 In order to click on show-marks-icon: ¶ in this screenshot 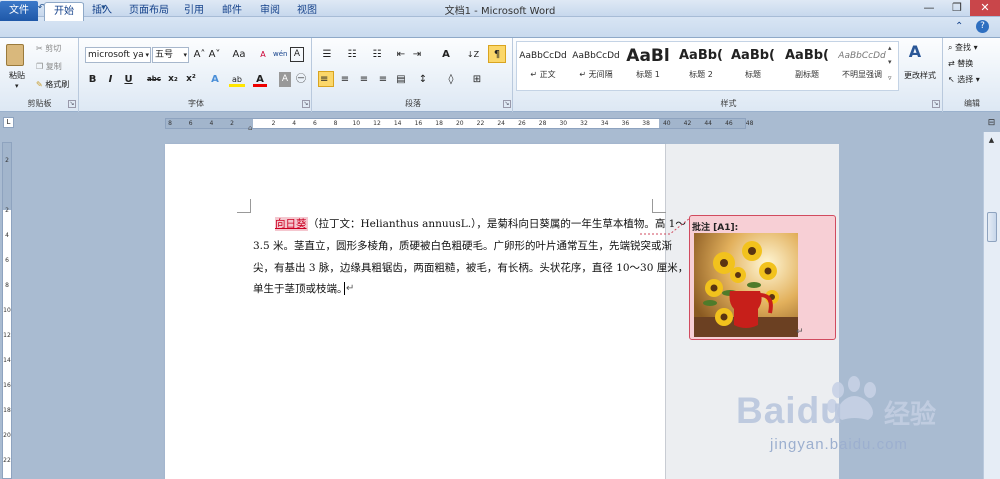, I will do `click(497, 54)`.